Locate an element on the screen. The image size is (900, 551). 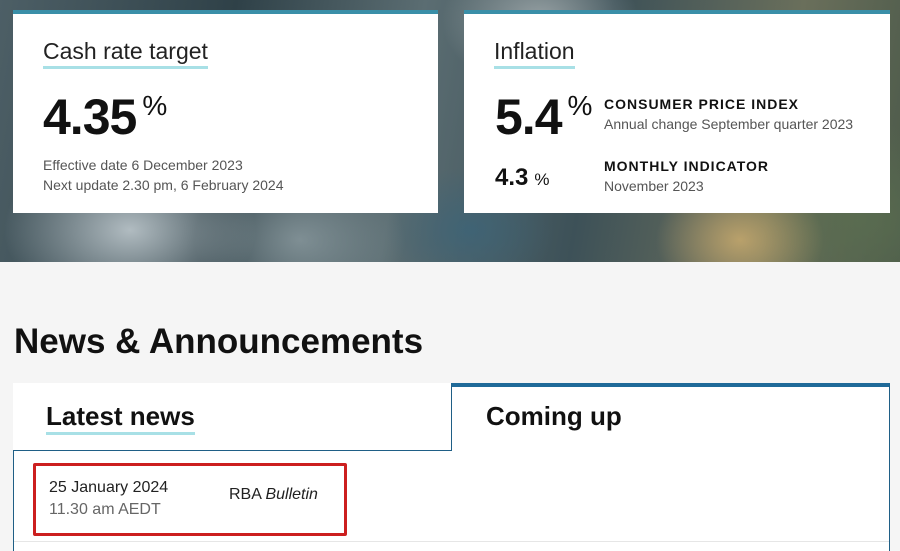
cpi-value-group: 5.4% is located at coordinates (544, 117).